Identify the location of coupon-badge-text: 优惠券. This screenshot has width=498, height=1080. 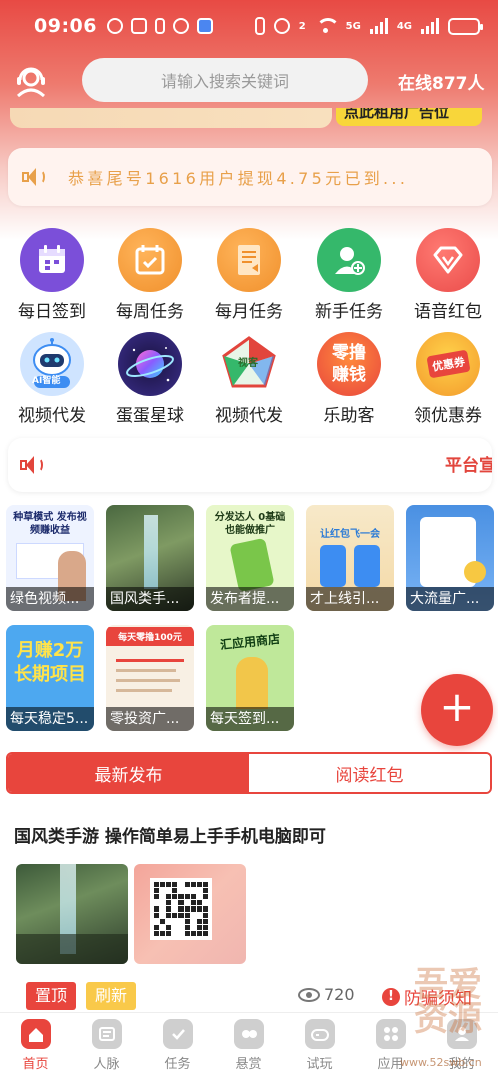
(448, 364).